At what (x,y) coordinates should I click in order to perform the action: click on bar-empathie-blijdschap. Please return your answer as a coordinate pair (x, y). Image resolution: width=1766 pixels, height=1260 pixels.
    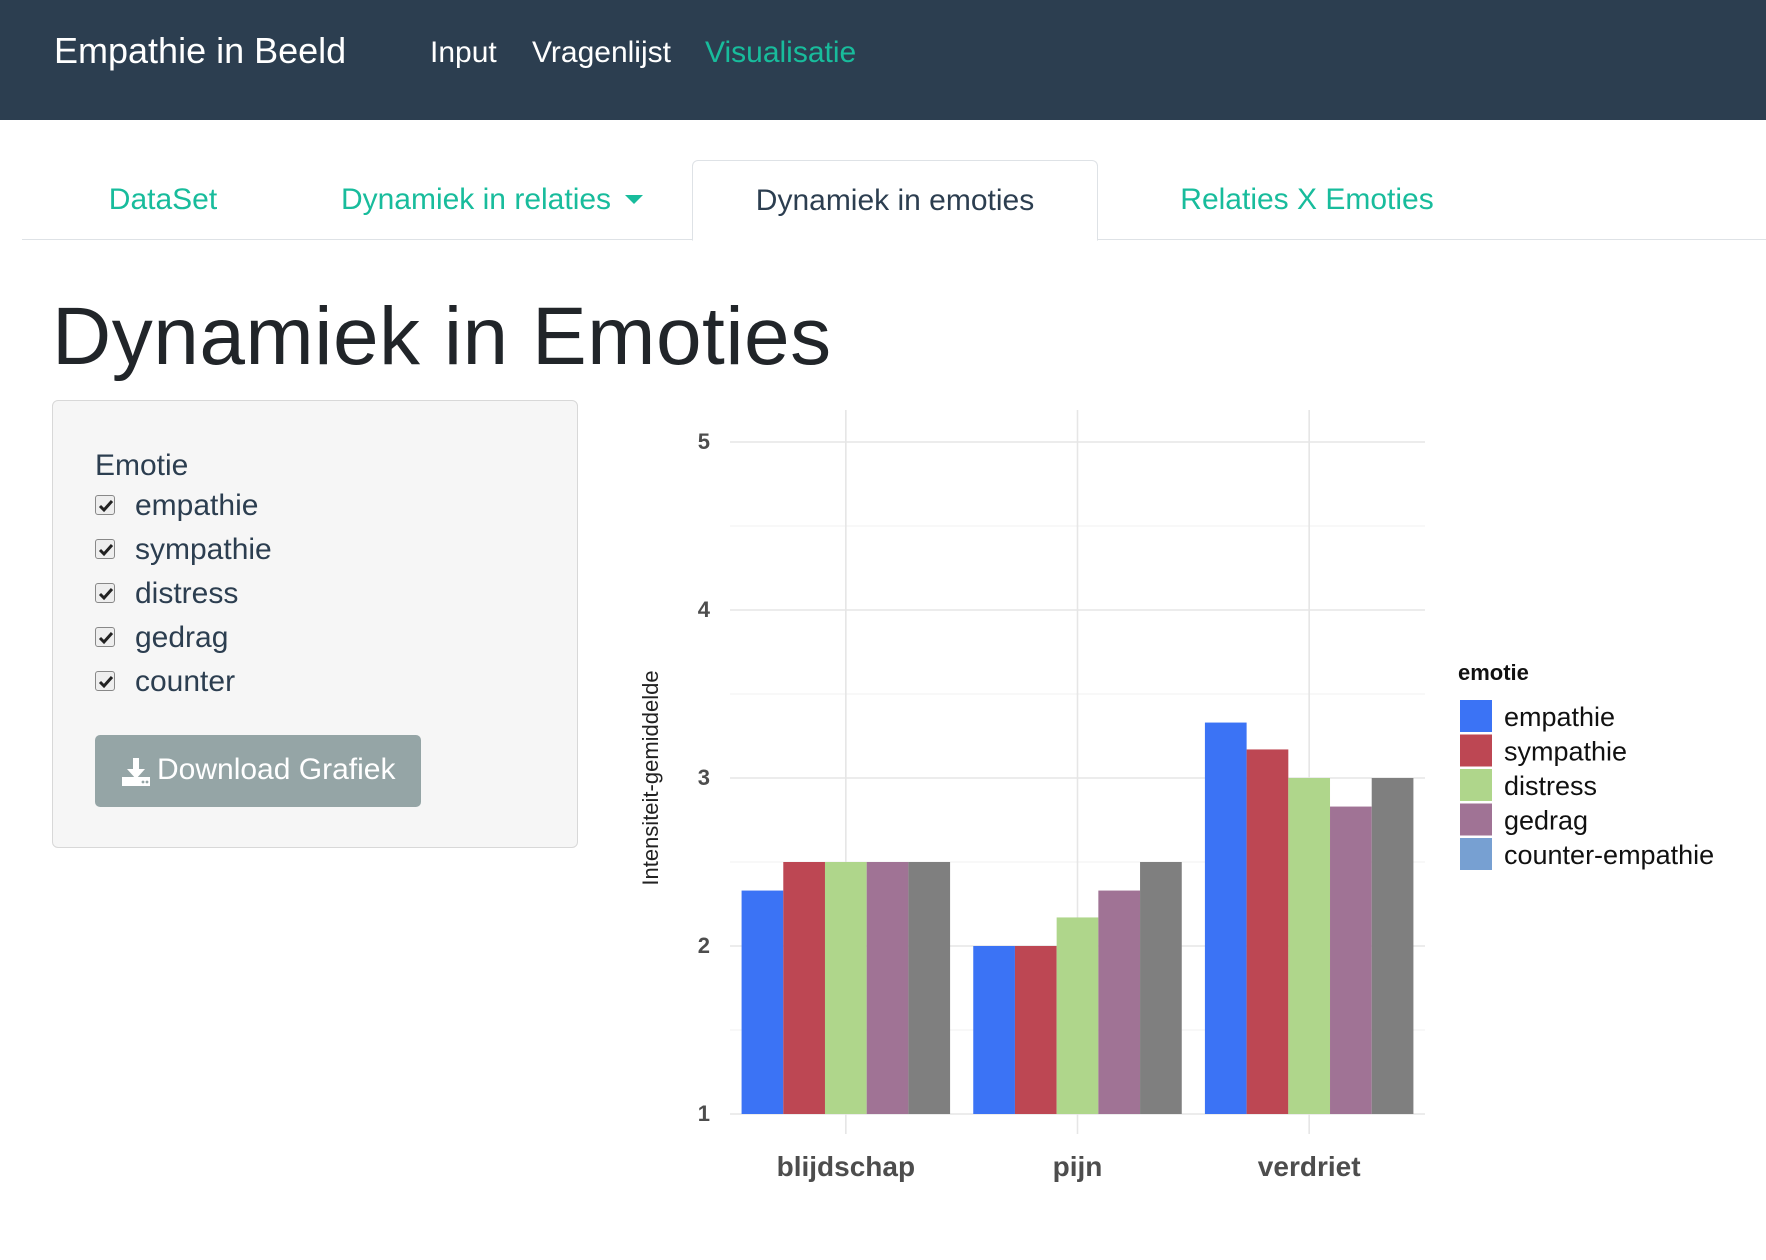
    Looking at the image, I should click on (762, 1002).